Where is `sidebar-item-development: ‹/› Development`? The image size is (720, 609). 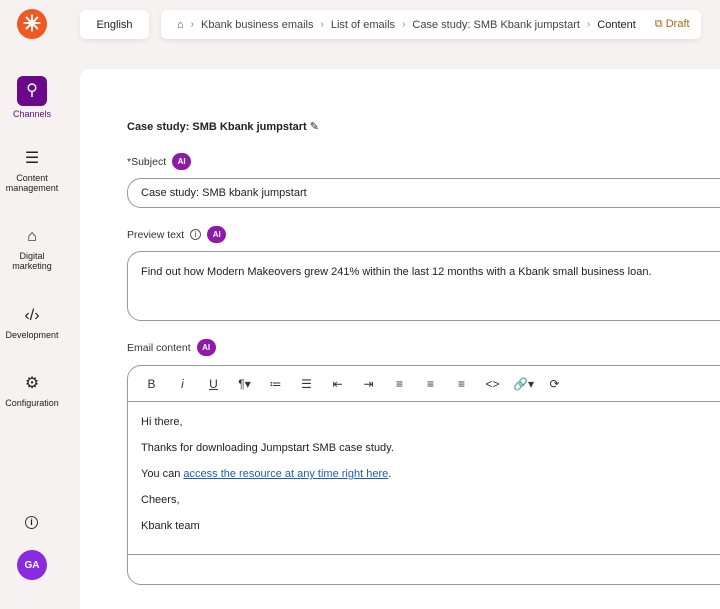
sidebar-item-development: ‹/› Development is located at coordinates (32, 322).